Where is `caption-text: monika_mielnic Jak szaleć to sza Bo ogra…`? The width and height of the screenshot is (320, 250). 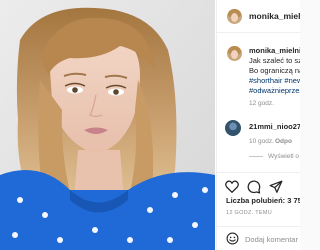
caption-text: monika_mielnic Jak szaleć to sza Bo ogra… is located at coordinates (274, 71).